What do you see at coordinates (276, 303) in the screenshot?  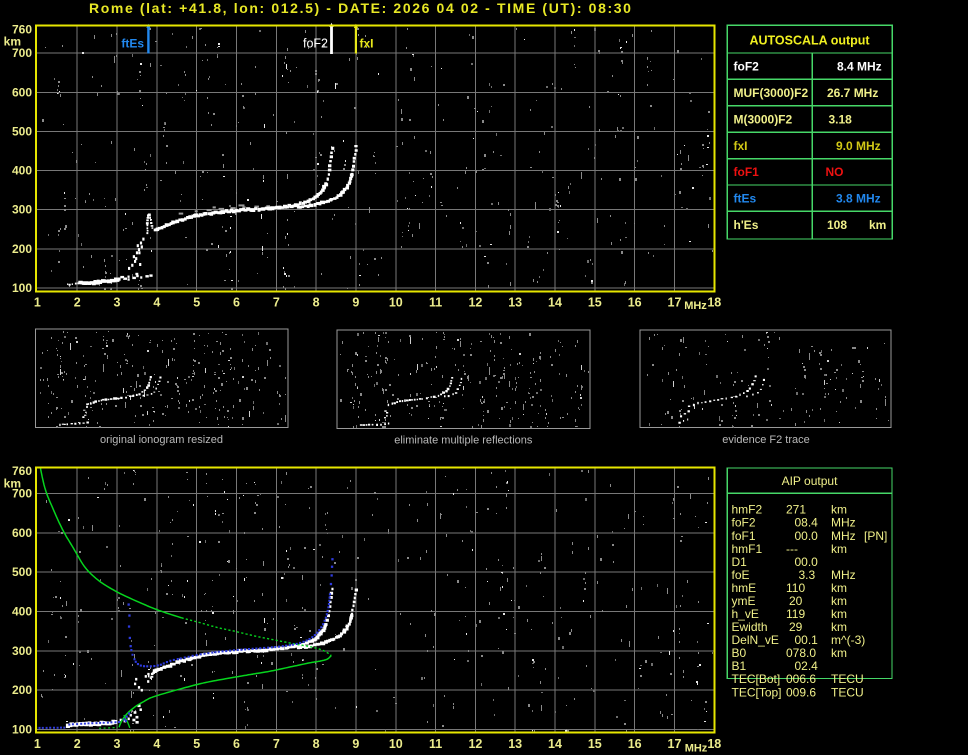 I see `svg-text: 7` at bounding box center [276, 303].